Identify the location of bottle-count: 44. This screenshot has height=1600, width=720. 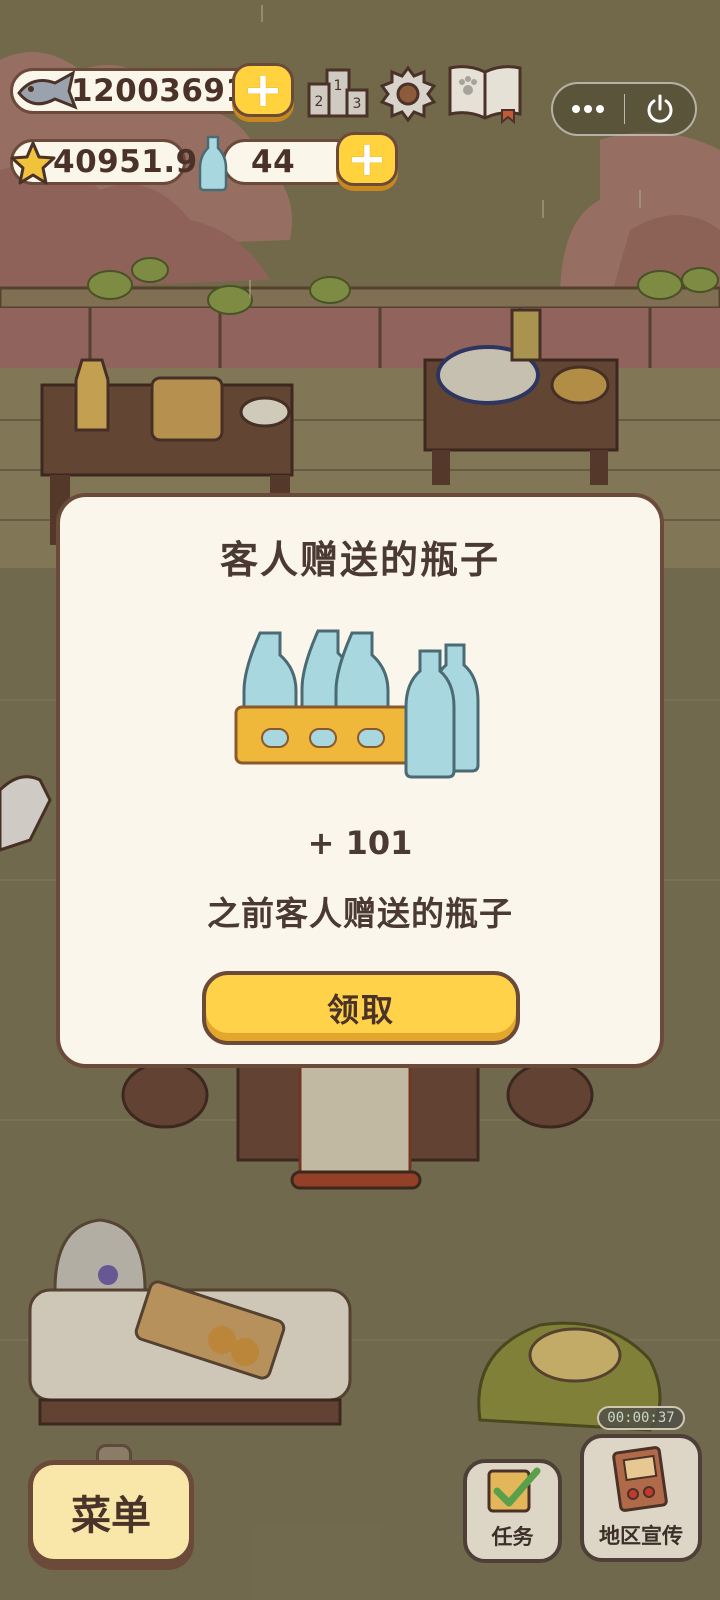
(273, 162).